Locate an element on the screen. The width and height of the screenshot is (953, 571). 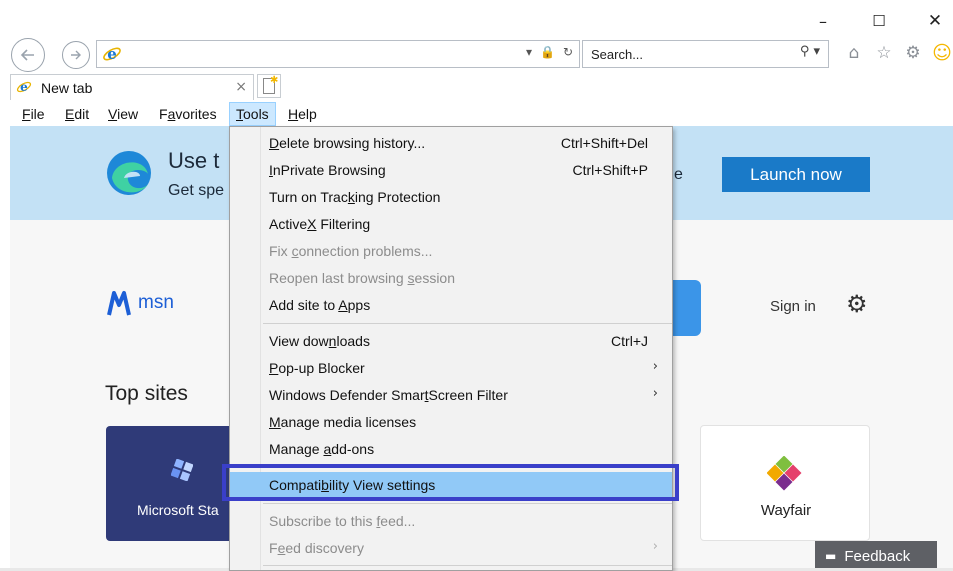
menu-file: File is located at coordinates (33, 114).